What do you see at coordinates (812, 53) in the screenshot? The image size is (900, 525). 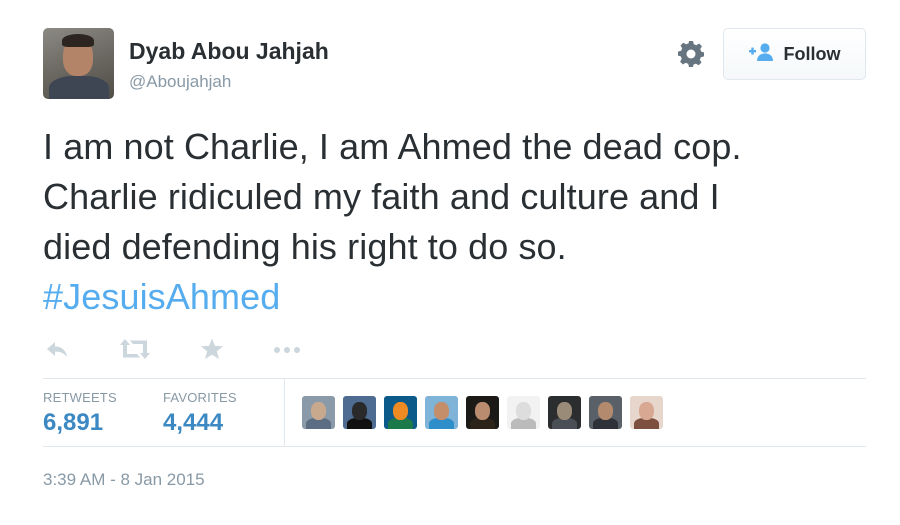 I see `follow-button-label: Follow` at bounding box center [812, 53].